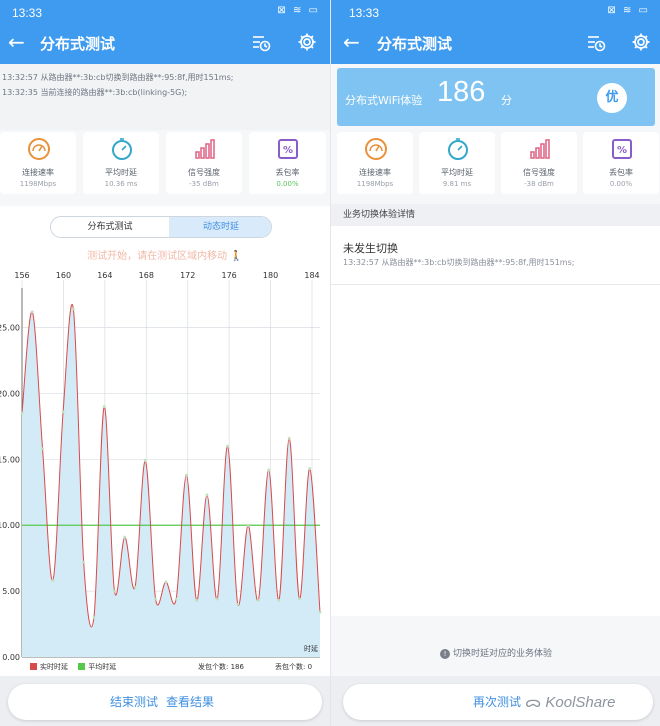 Image resolution: width=660 pixels, height=726 pixels. What do you see at coordinates (165, 254) in the screenshot?
I see `test-hint: 测试开始，请在测试区域内移动 🚶` at bounding box center [165, 254].